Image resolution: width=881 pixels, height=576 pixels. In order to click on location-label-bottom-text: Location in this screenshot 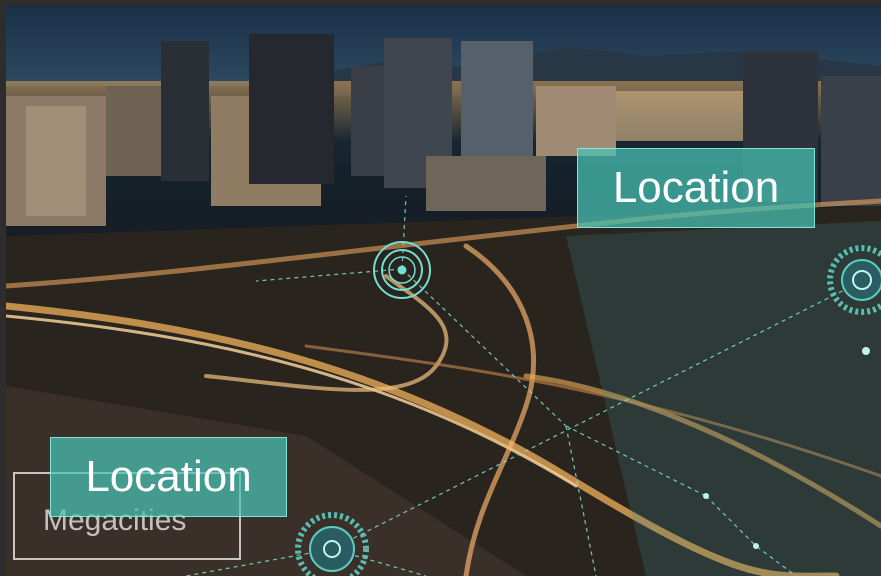, I will do `click(168, 476)`.